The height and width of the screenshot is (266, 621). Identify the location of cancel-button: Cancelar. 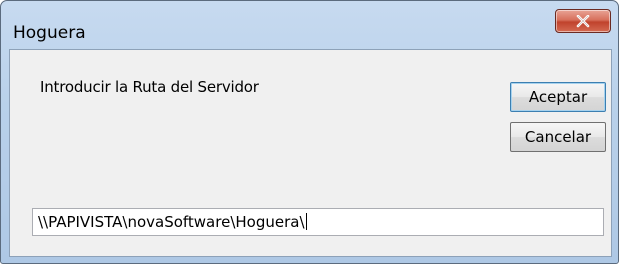
(558, 137).